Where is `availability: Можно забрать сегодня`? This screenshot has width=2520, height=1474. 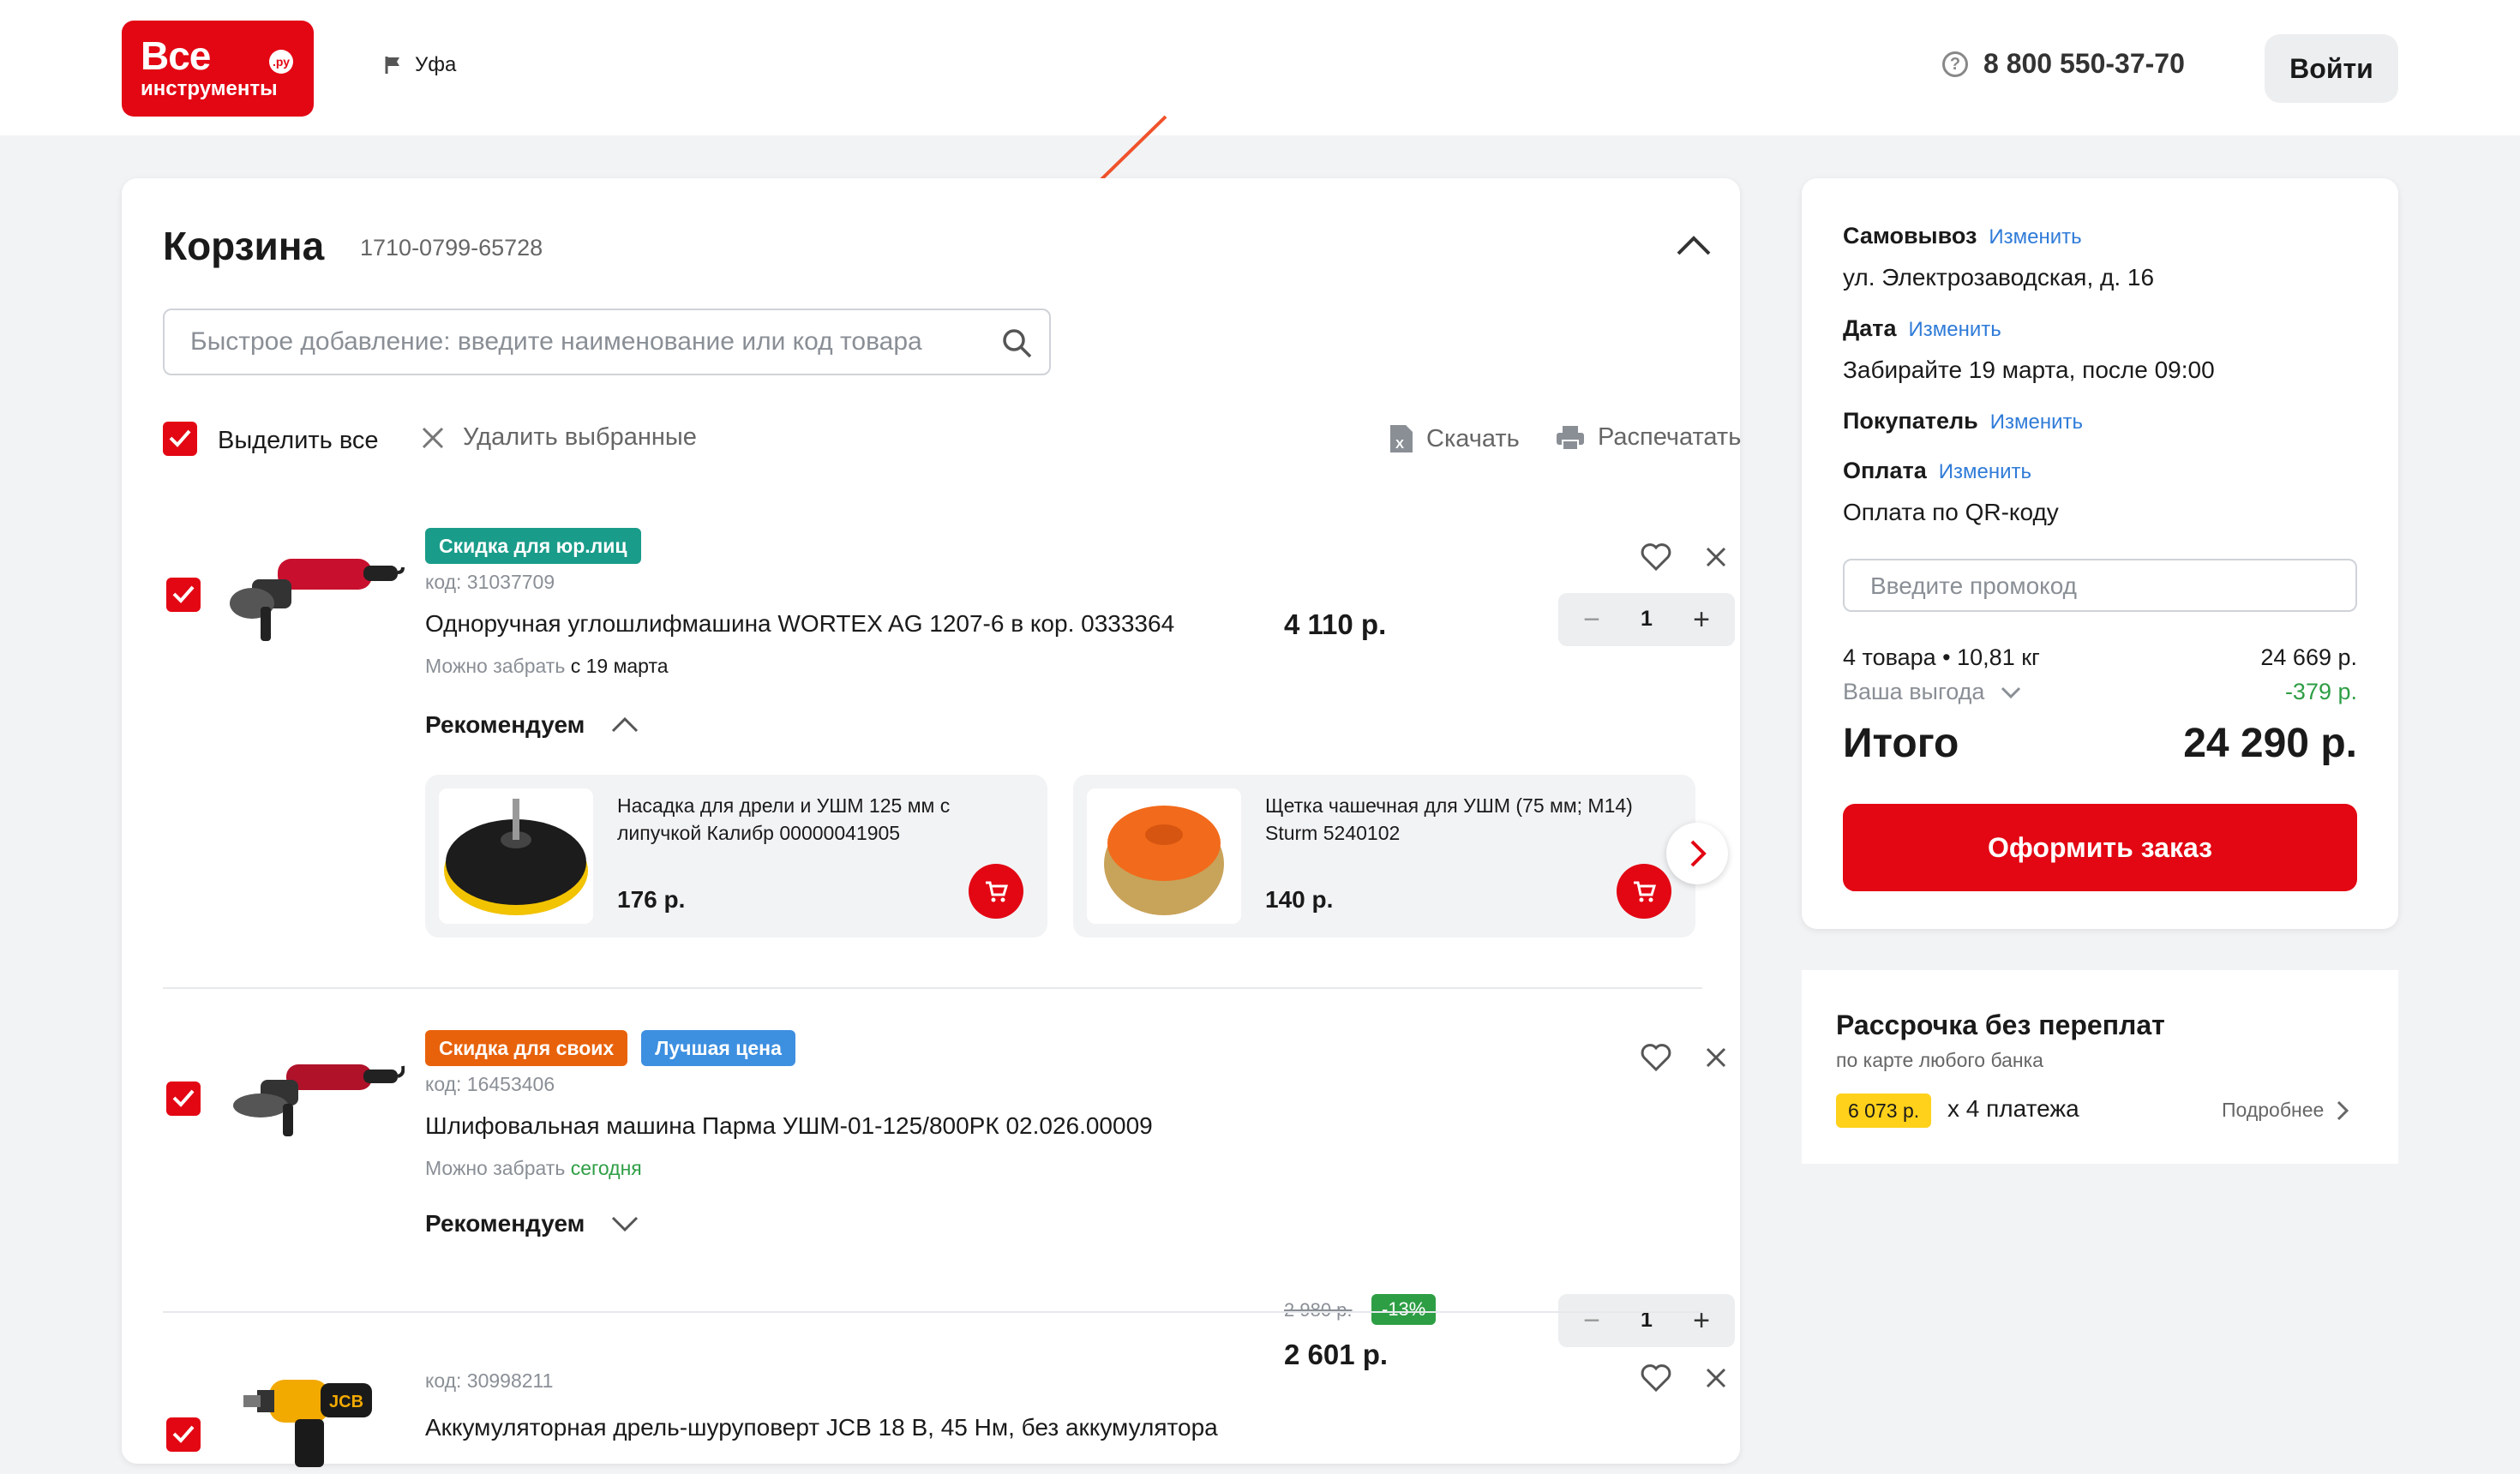
availability: Можно забрать сегодня is located at coordinates (533, 1168).